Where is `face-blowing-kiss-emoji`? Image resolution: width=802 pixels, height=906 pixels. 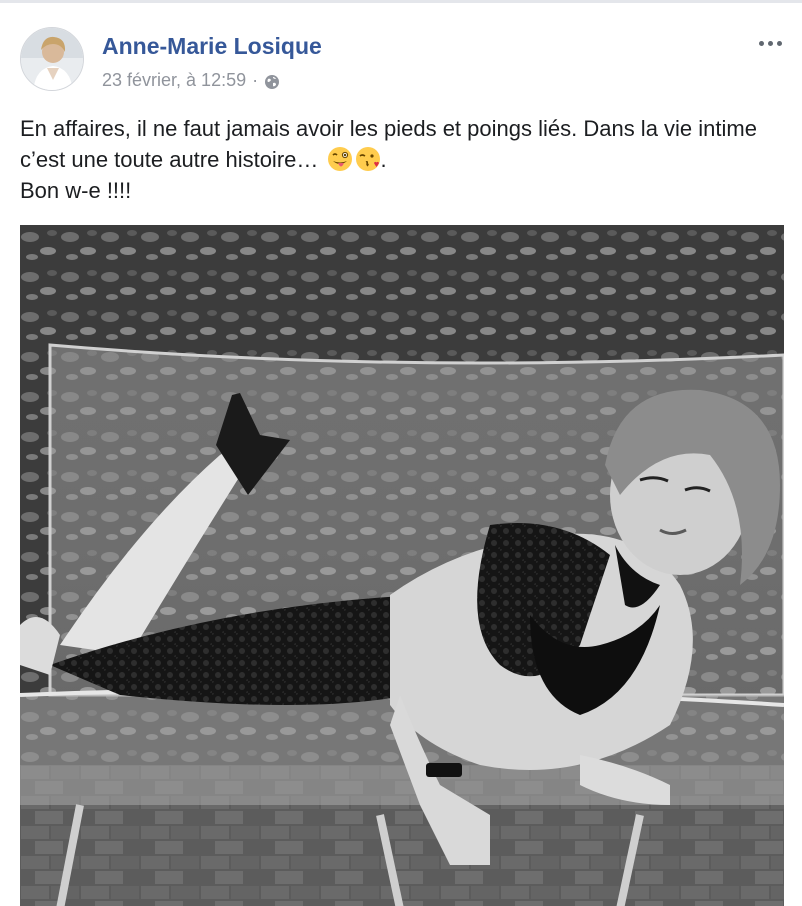 face-blowing-kiss-emoji is located at coordinates (368, 159).